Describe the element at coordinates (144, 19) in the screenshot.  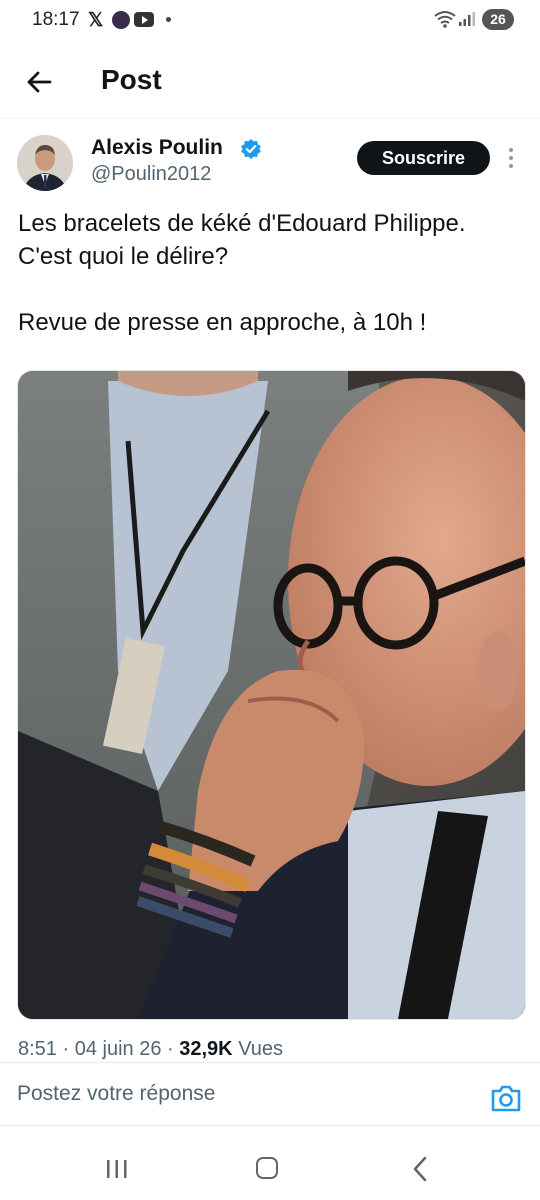
I see `youtube-icon` at that location.